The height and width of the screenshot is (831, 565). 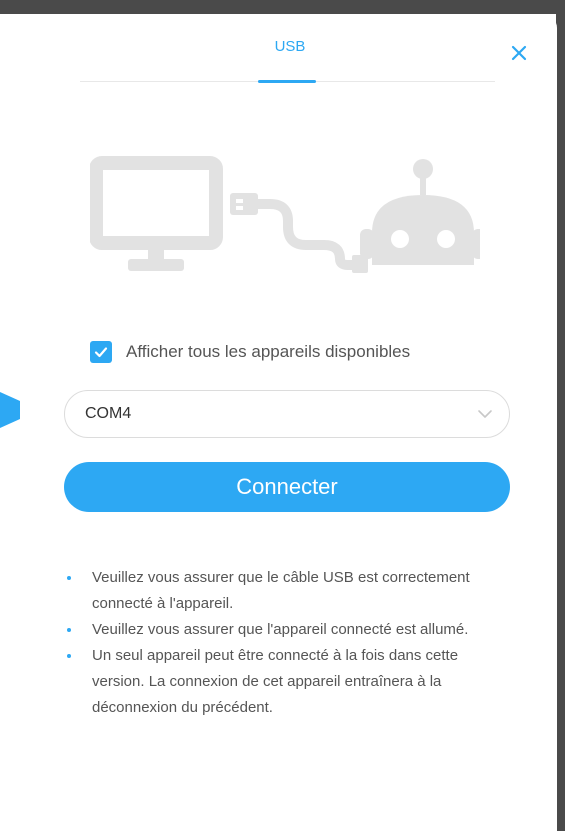 I want to click on connect-button: Connecter, so click(x=287, y=487).